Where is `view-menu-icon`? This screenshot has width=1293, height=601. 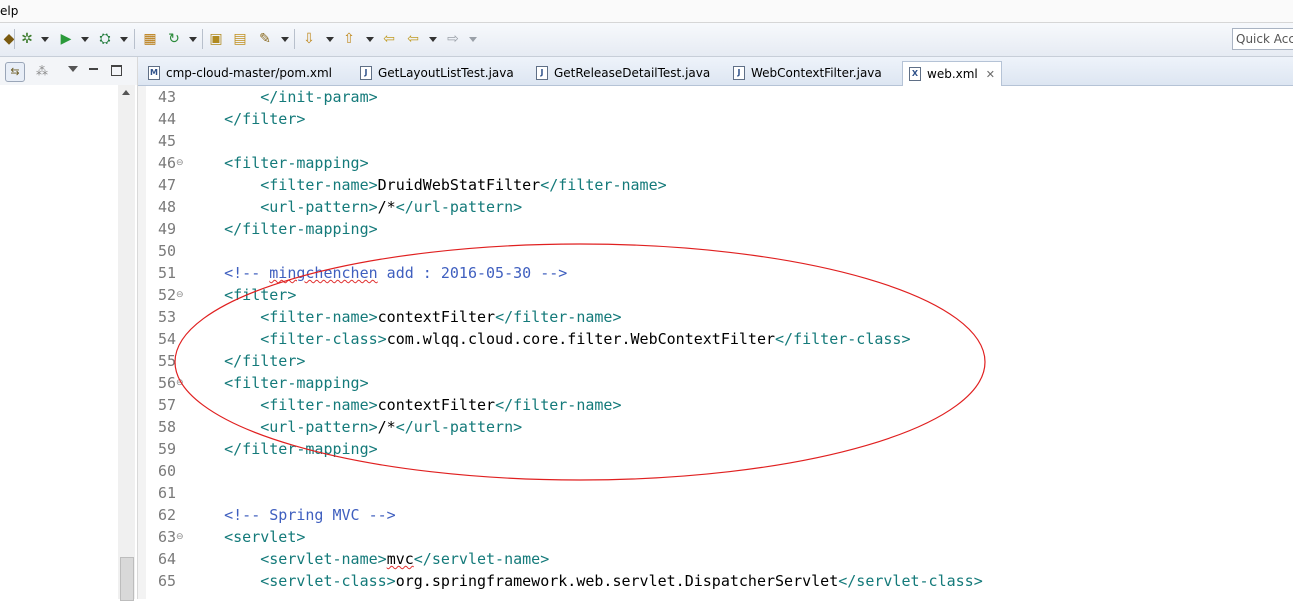
view-menu-icon is located at coordinates (73, 69).